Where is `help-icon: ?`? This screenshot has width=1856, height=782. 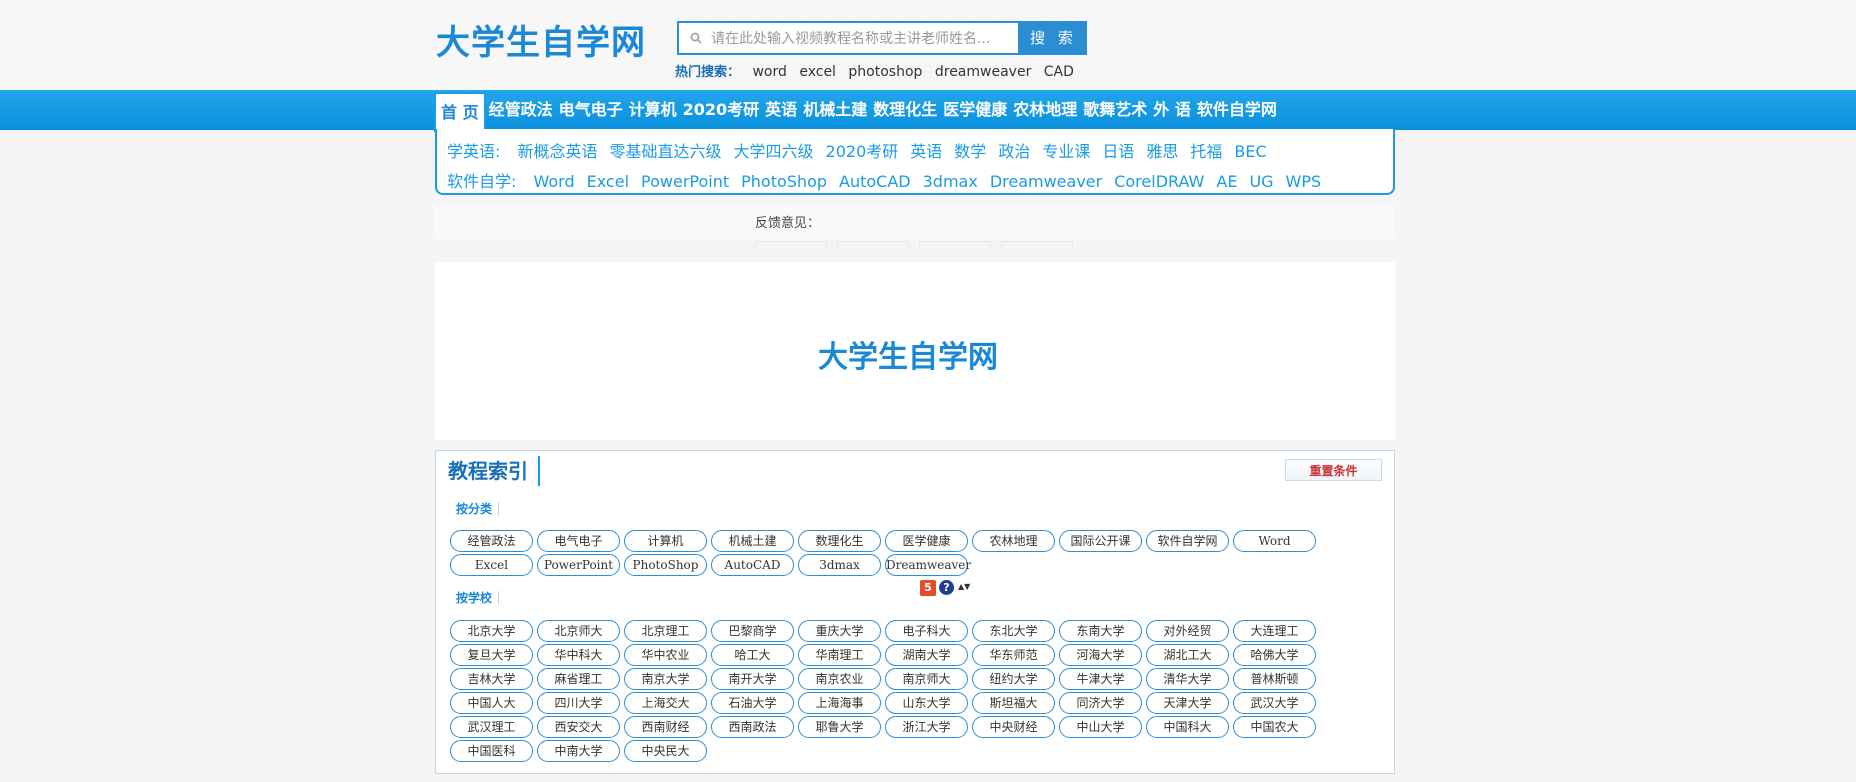 help-icon: ? is located at coordinates (946, 587).